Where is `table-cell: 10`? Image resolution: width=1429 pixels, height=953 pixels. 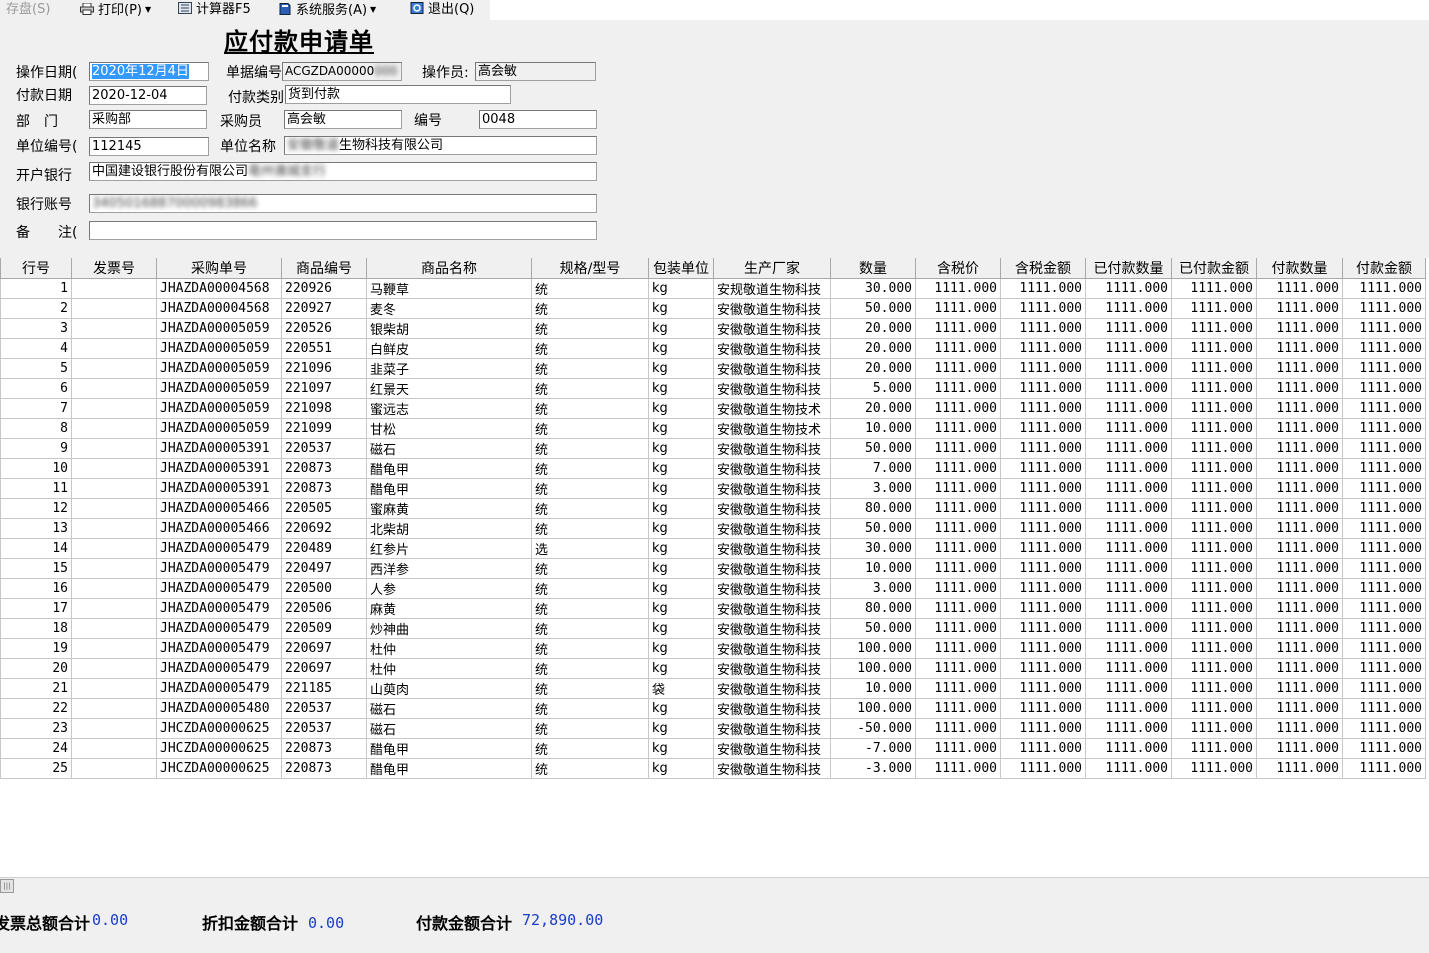 table-cell: 10 is located at coordinates (36, 468).